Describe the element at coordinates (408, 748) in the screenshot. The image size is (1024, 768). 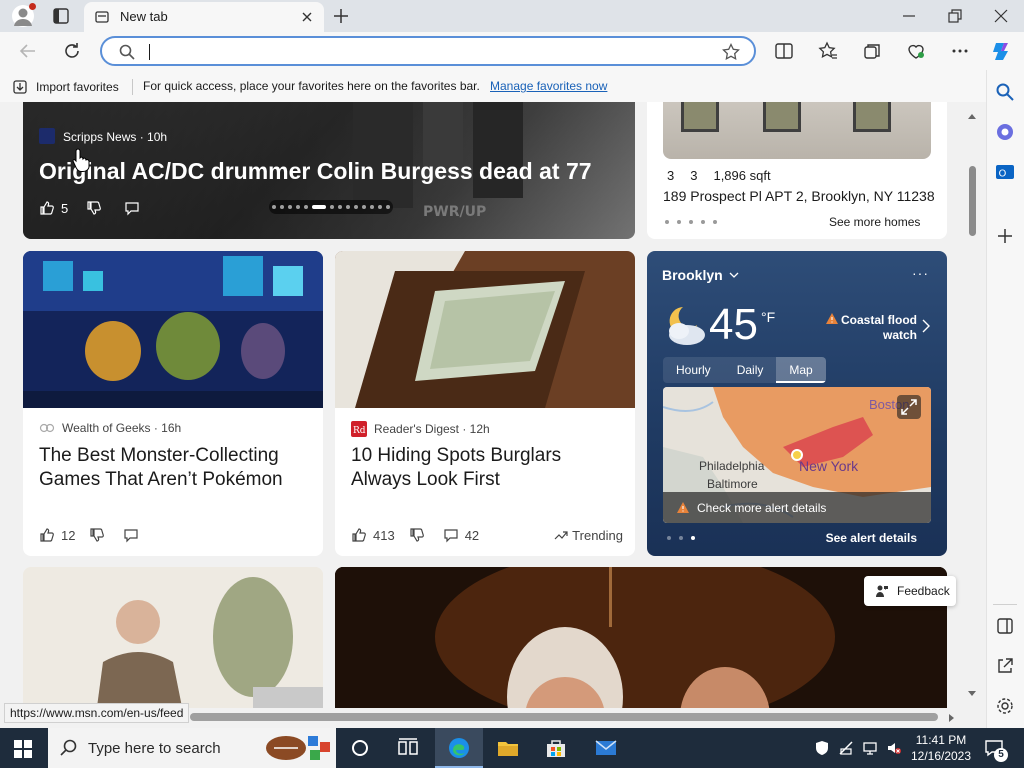
I see `task-view-icon` at that location.